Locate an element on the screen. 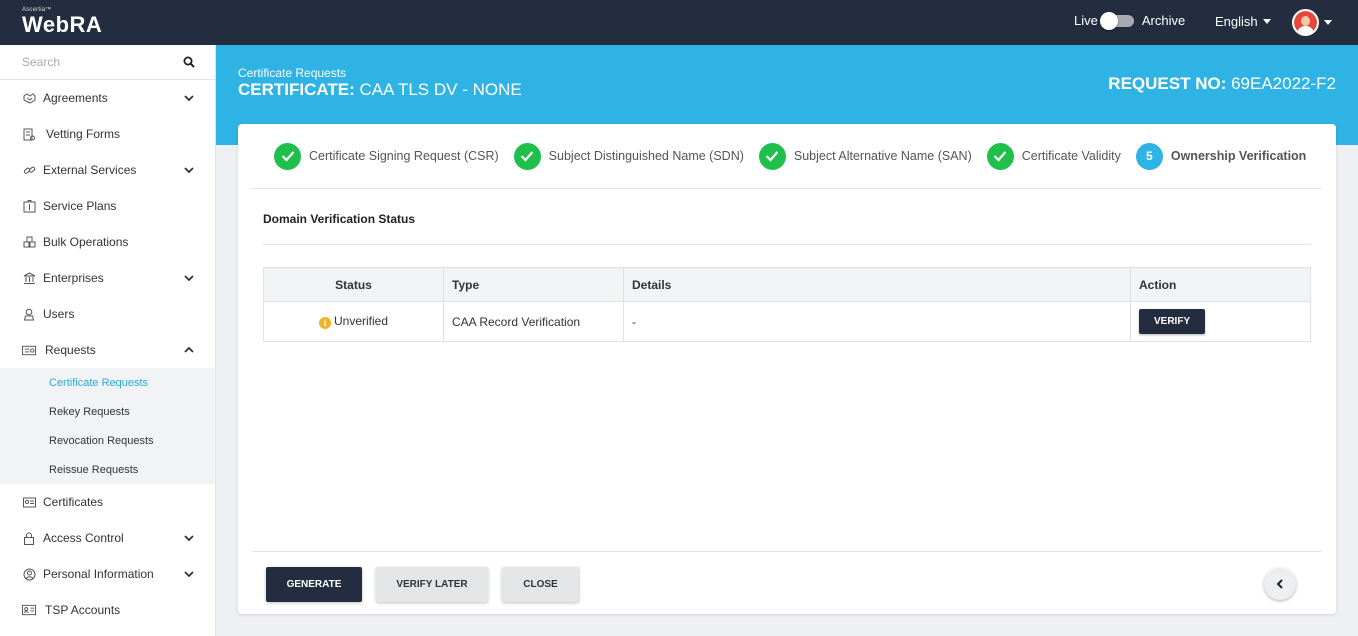  status-cell: i Unverified is located at coordinates (353, 321).